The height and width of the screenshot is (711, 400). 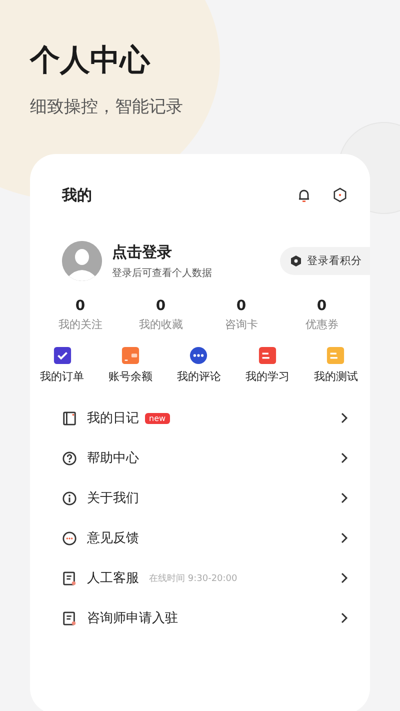 What do you see at coordinates (69, 418) in the screenshot?
I see `notebook-icon` at bounding box center [69, 418].